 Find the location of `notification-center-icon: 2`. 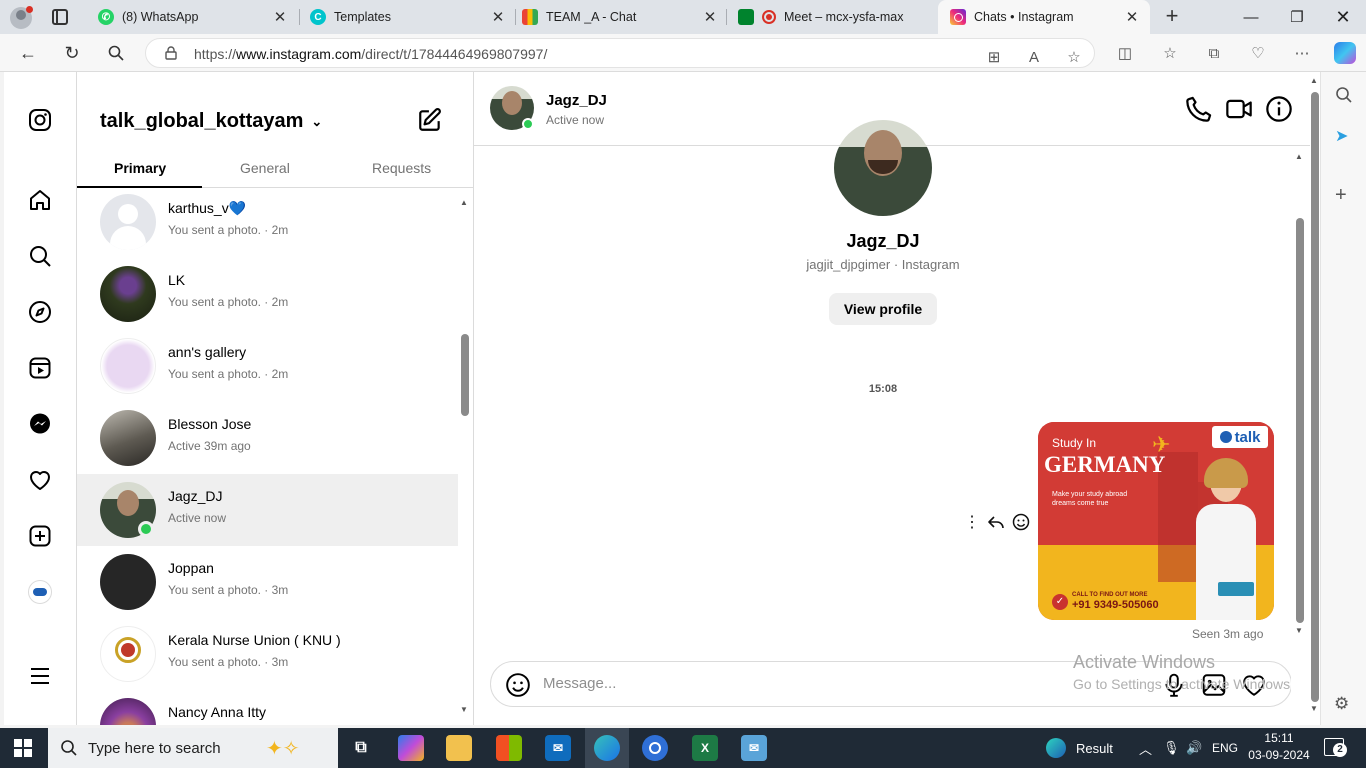

notification-center-icon: 2 is located at coordinates (1335, 747).